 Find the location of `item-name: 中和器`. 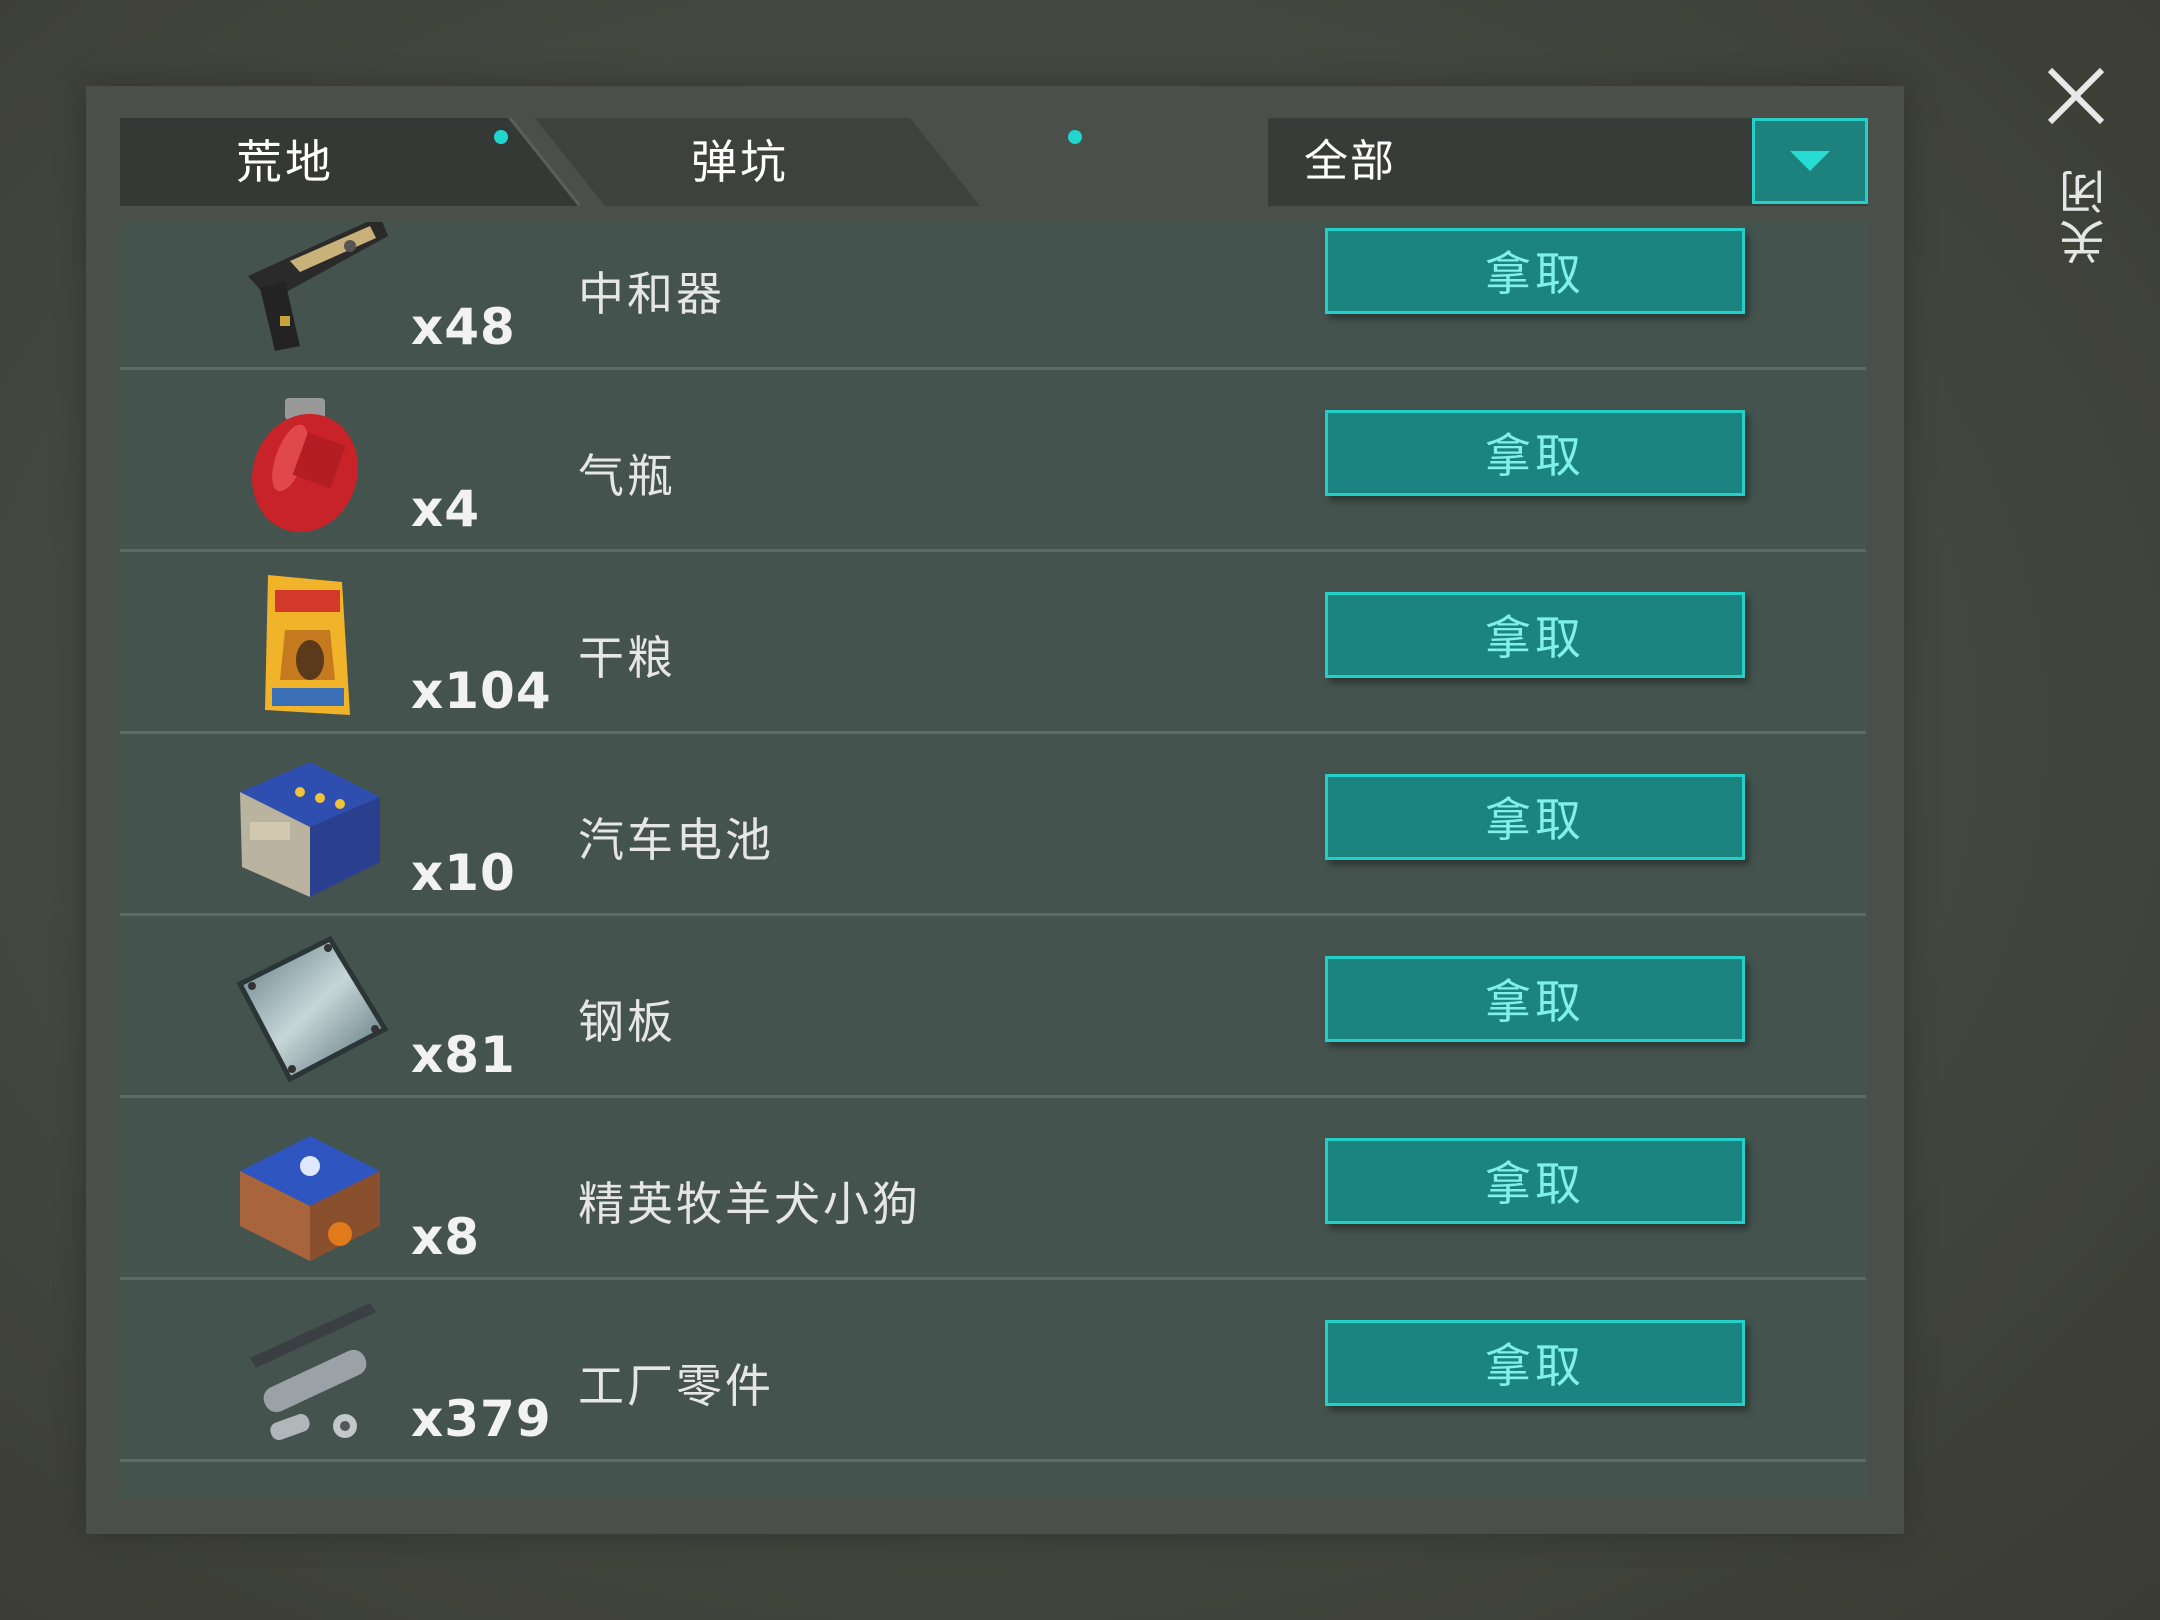

item-name: 中和器 is located at coordinates (651, 294).